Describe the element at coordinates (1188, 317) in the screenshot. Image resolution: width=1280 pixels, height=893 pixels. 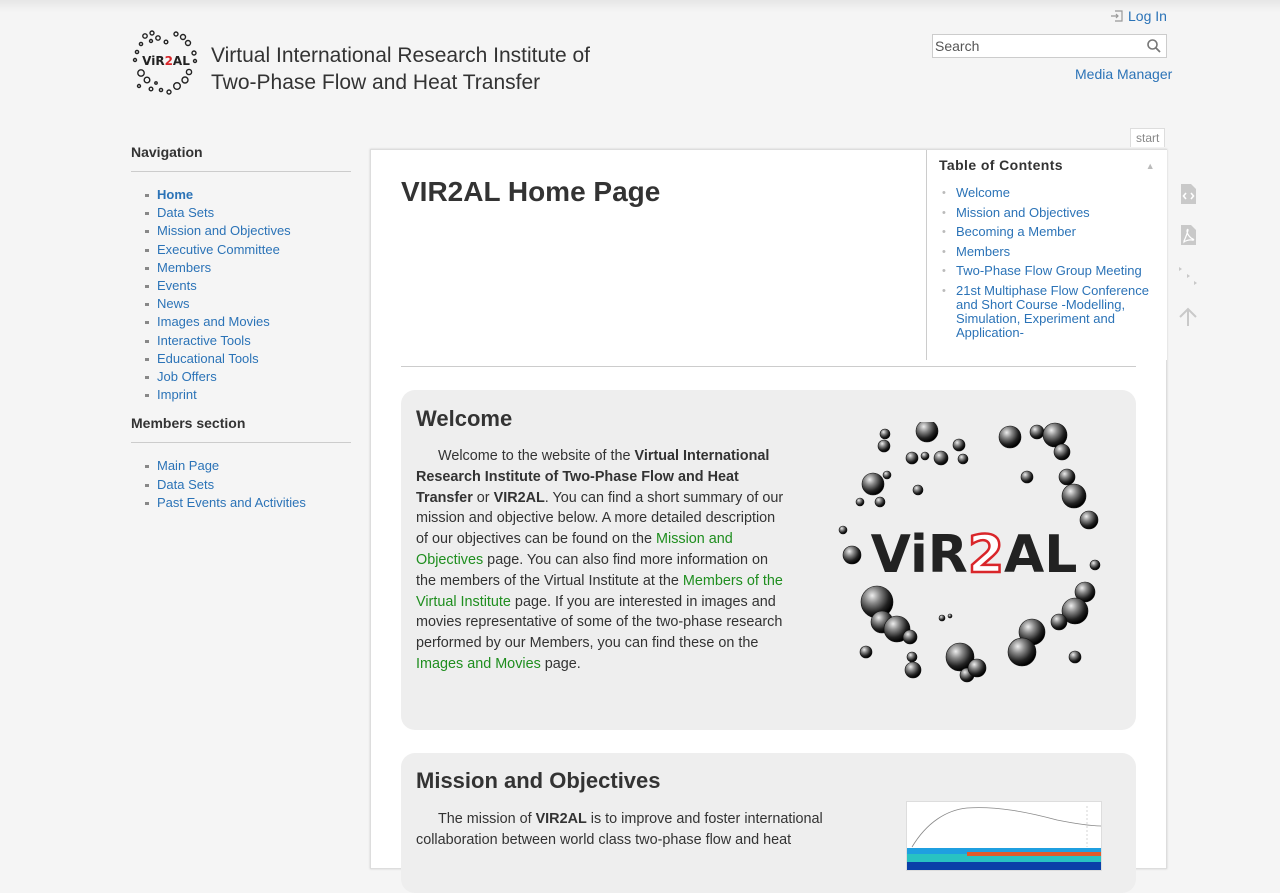
I see `back-to-top-icon` at that location.